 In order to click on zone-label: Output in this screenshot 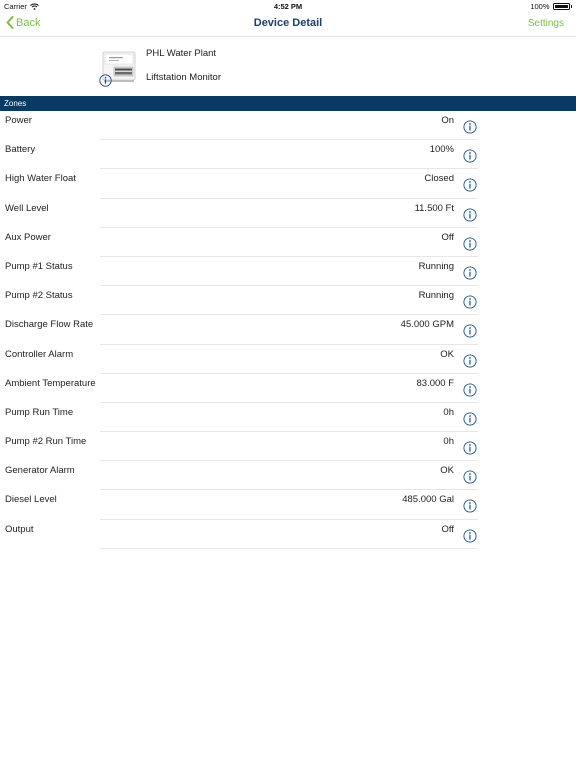, I will do `click(19, 529)`.